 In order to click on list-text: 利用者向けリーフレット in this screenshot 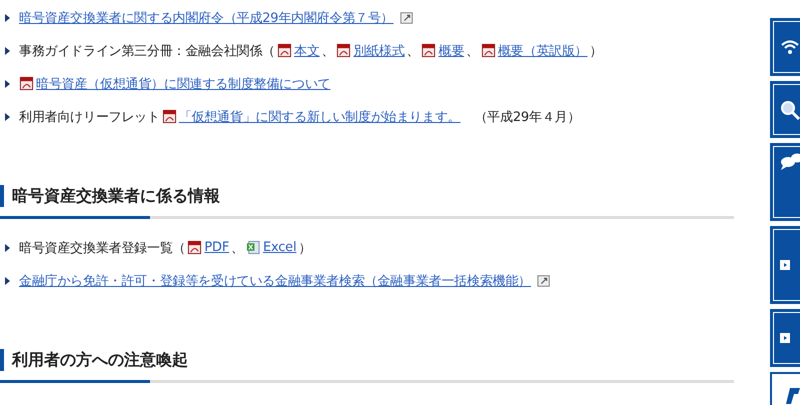, I will do `click(89, 117)`.